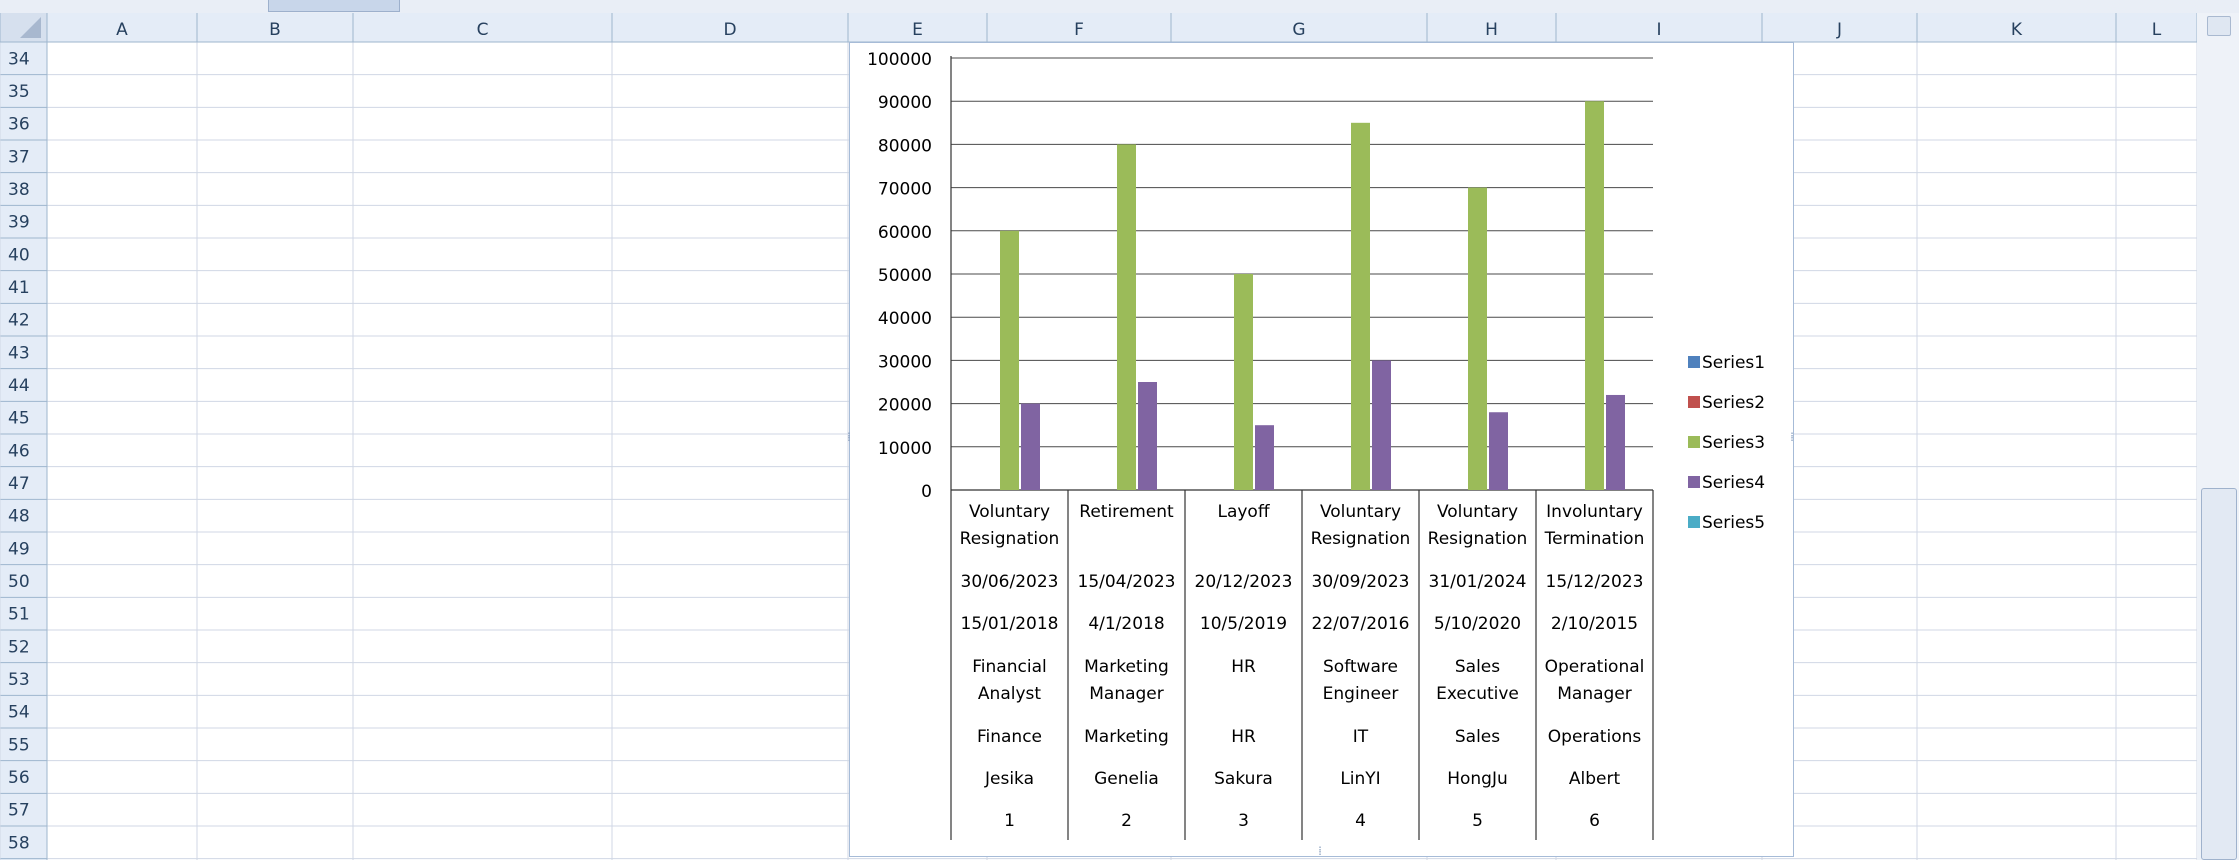 The image size is (2239, 860). Describe the element at coordinates (1127, 582) in the screenshot. I see `category-label: 15/04/2023` at that location.